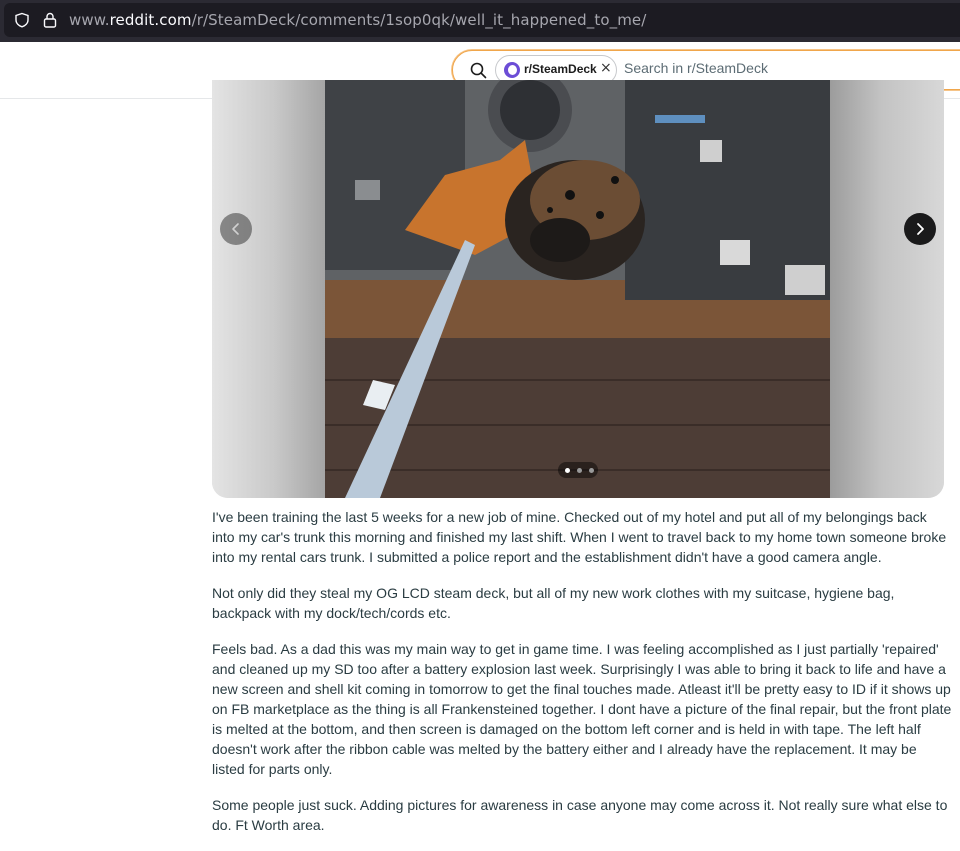 Image resolution: width=960 pixels, height=851 pixels. Describe the element at coordinates (268, 289) in the screenshot. I see `gallery-blur-left` at that location.